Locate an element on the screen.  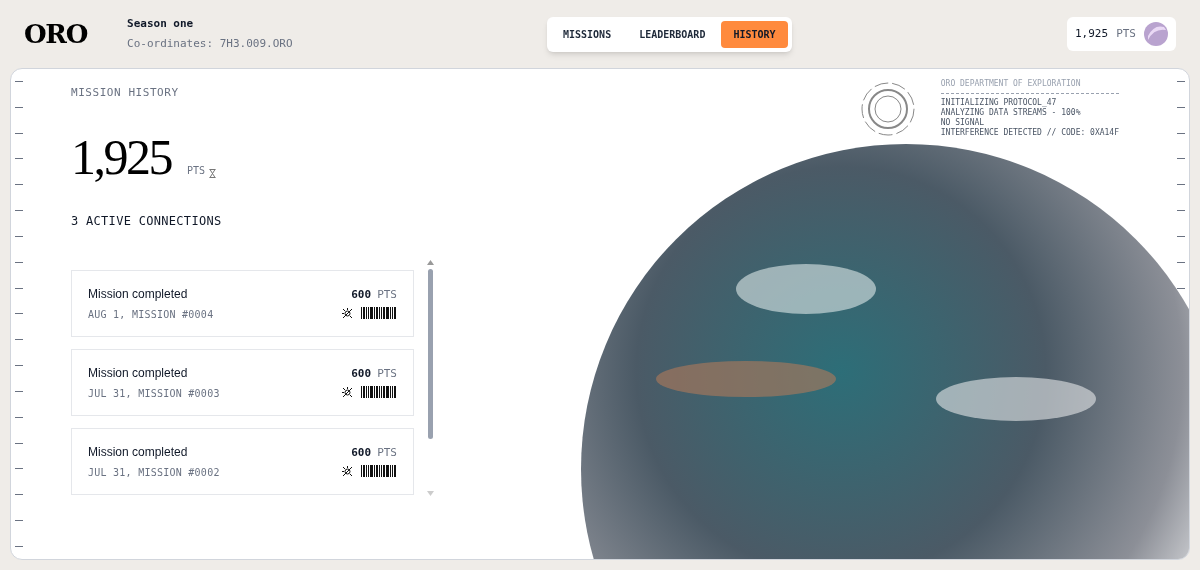
mission-card: Mission completed JUL 31, MISSION #0003 600 PTS is located at coordinates (242, 382).